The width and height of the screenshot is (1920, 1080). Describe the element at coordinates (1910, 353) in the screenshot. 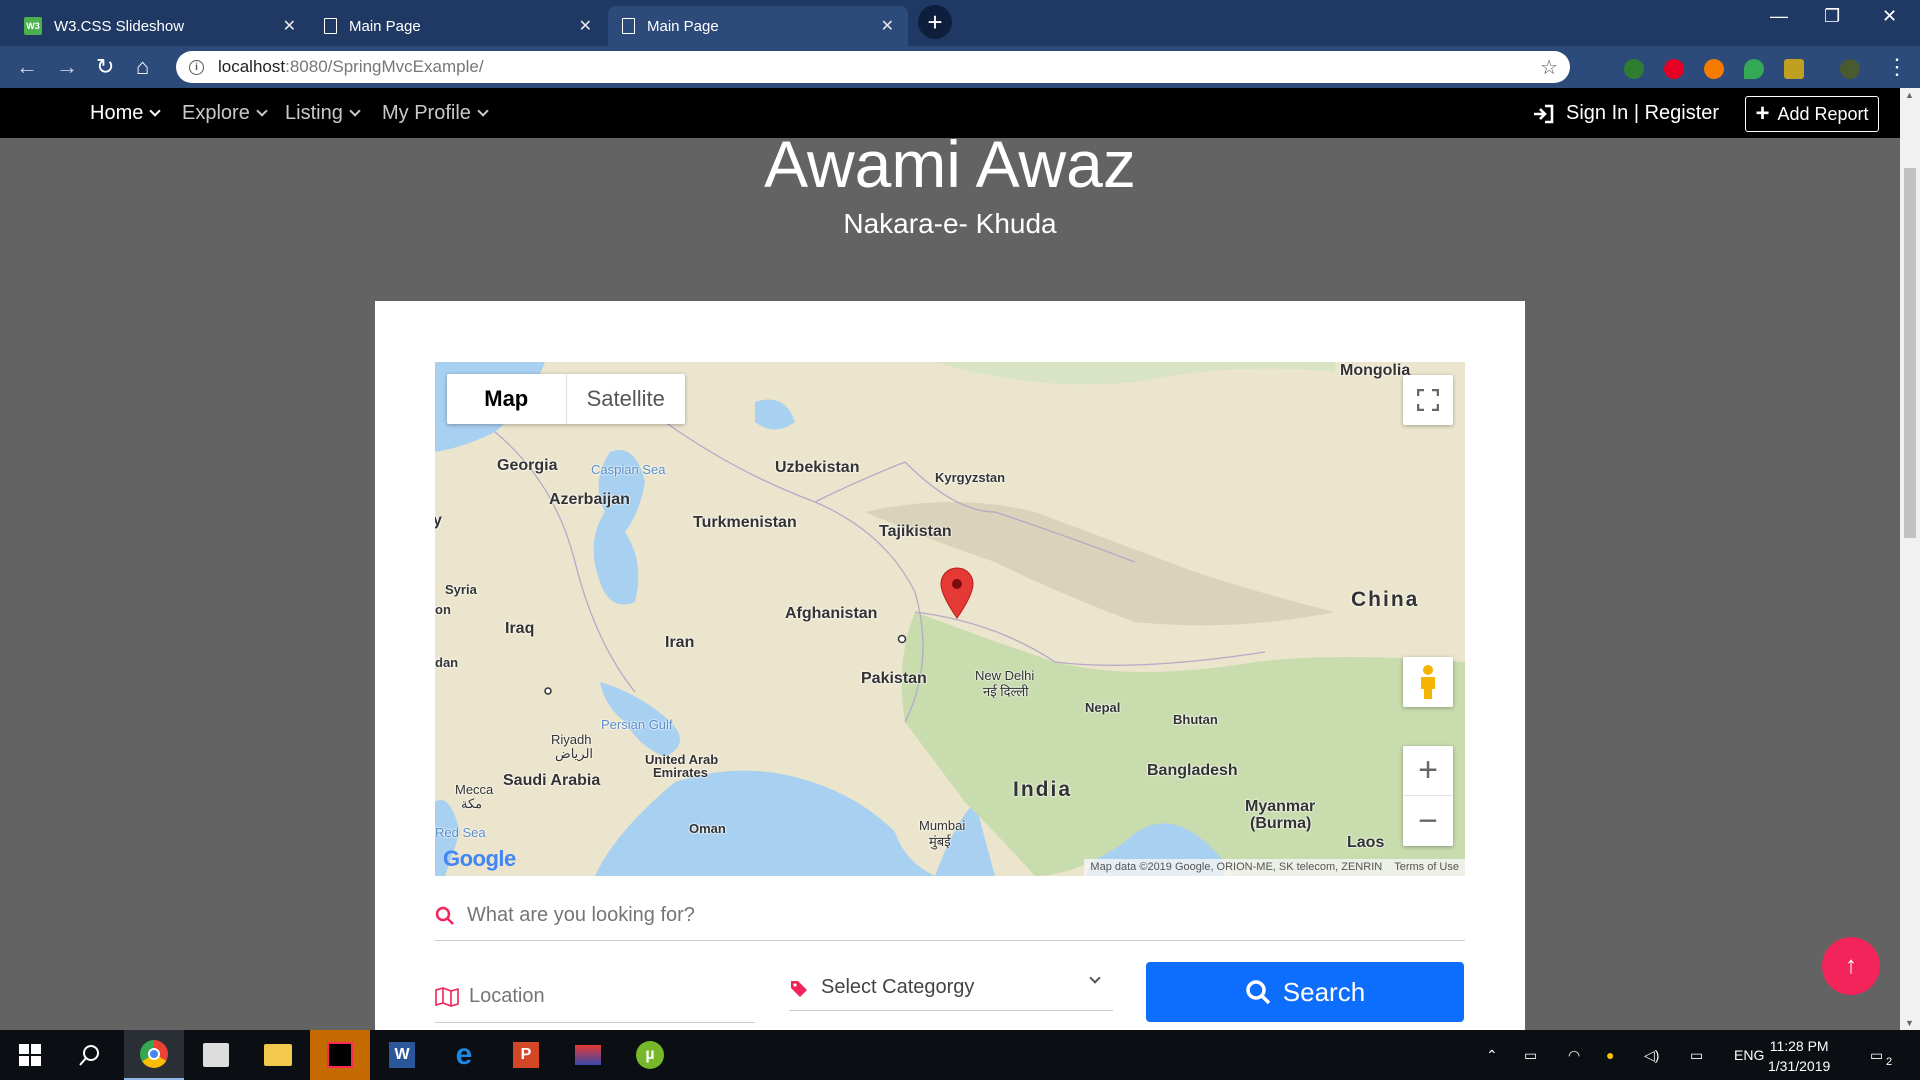

I see `scrollbar-thumb` at that location.